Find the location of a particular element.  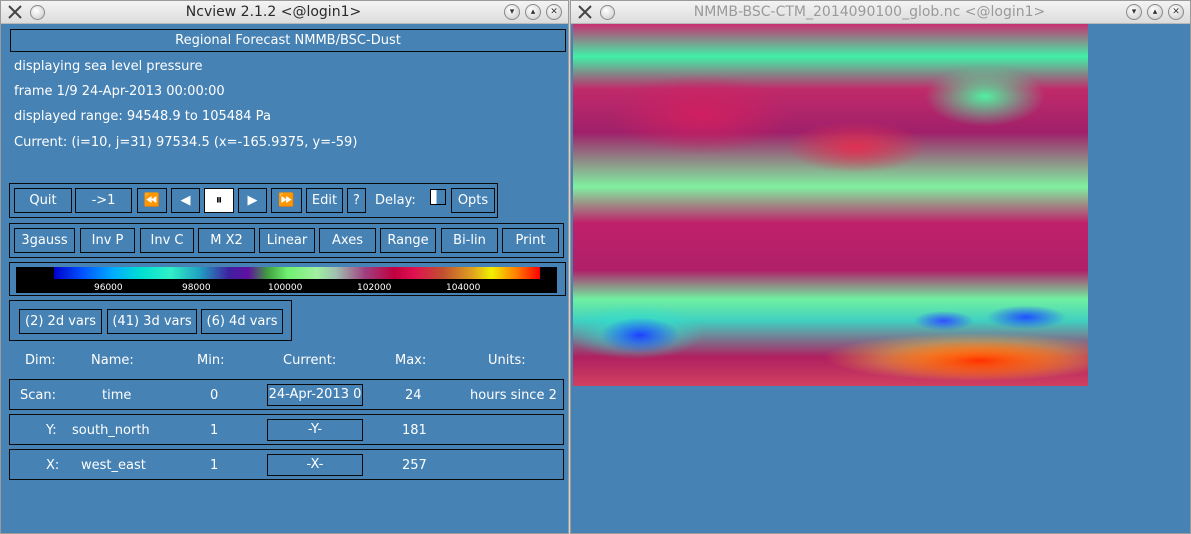

rewind-icon: ⏪ is located at coordinates (152, 200).